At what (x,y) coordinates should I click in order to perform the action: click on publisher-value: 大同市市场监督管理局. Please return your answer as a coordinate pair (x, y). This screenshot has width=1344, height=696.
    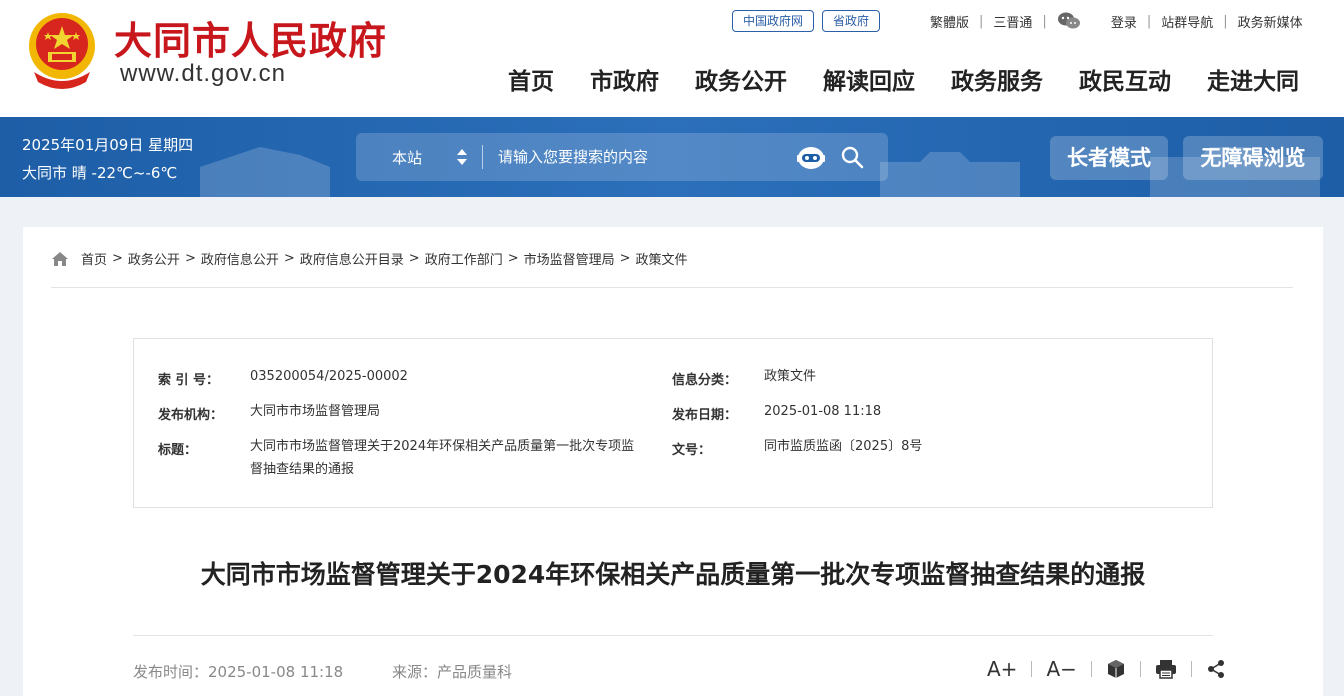
    Looking at the image, I should click on (315, 411).